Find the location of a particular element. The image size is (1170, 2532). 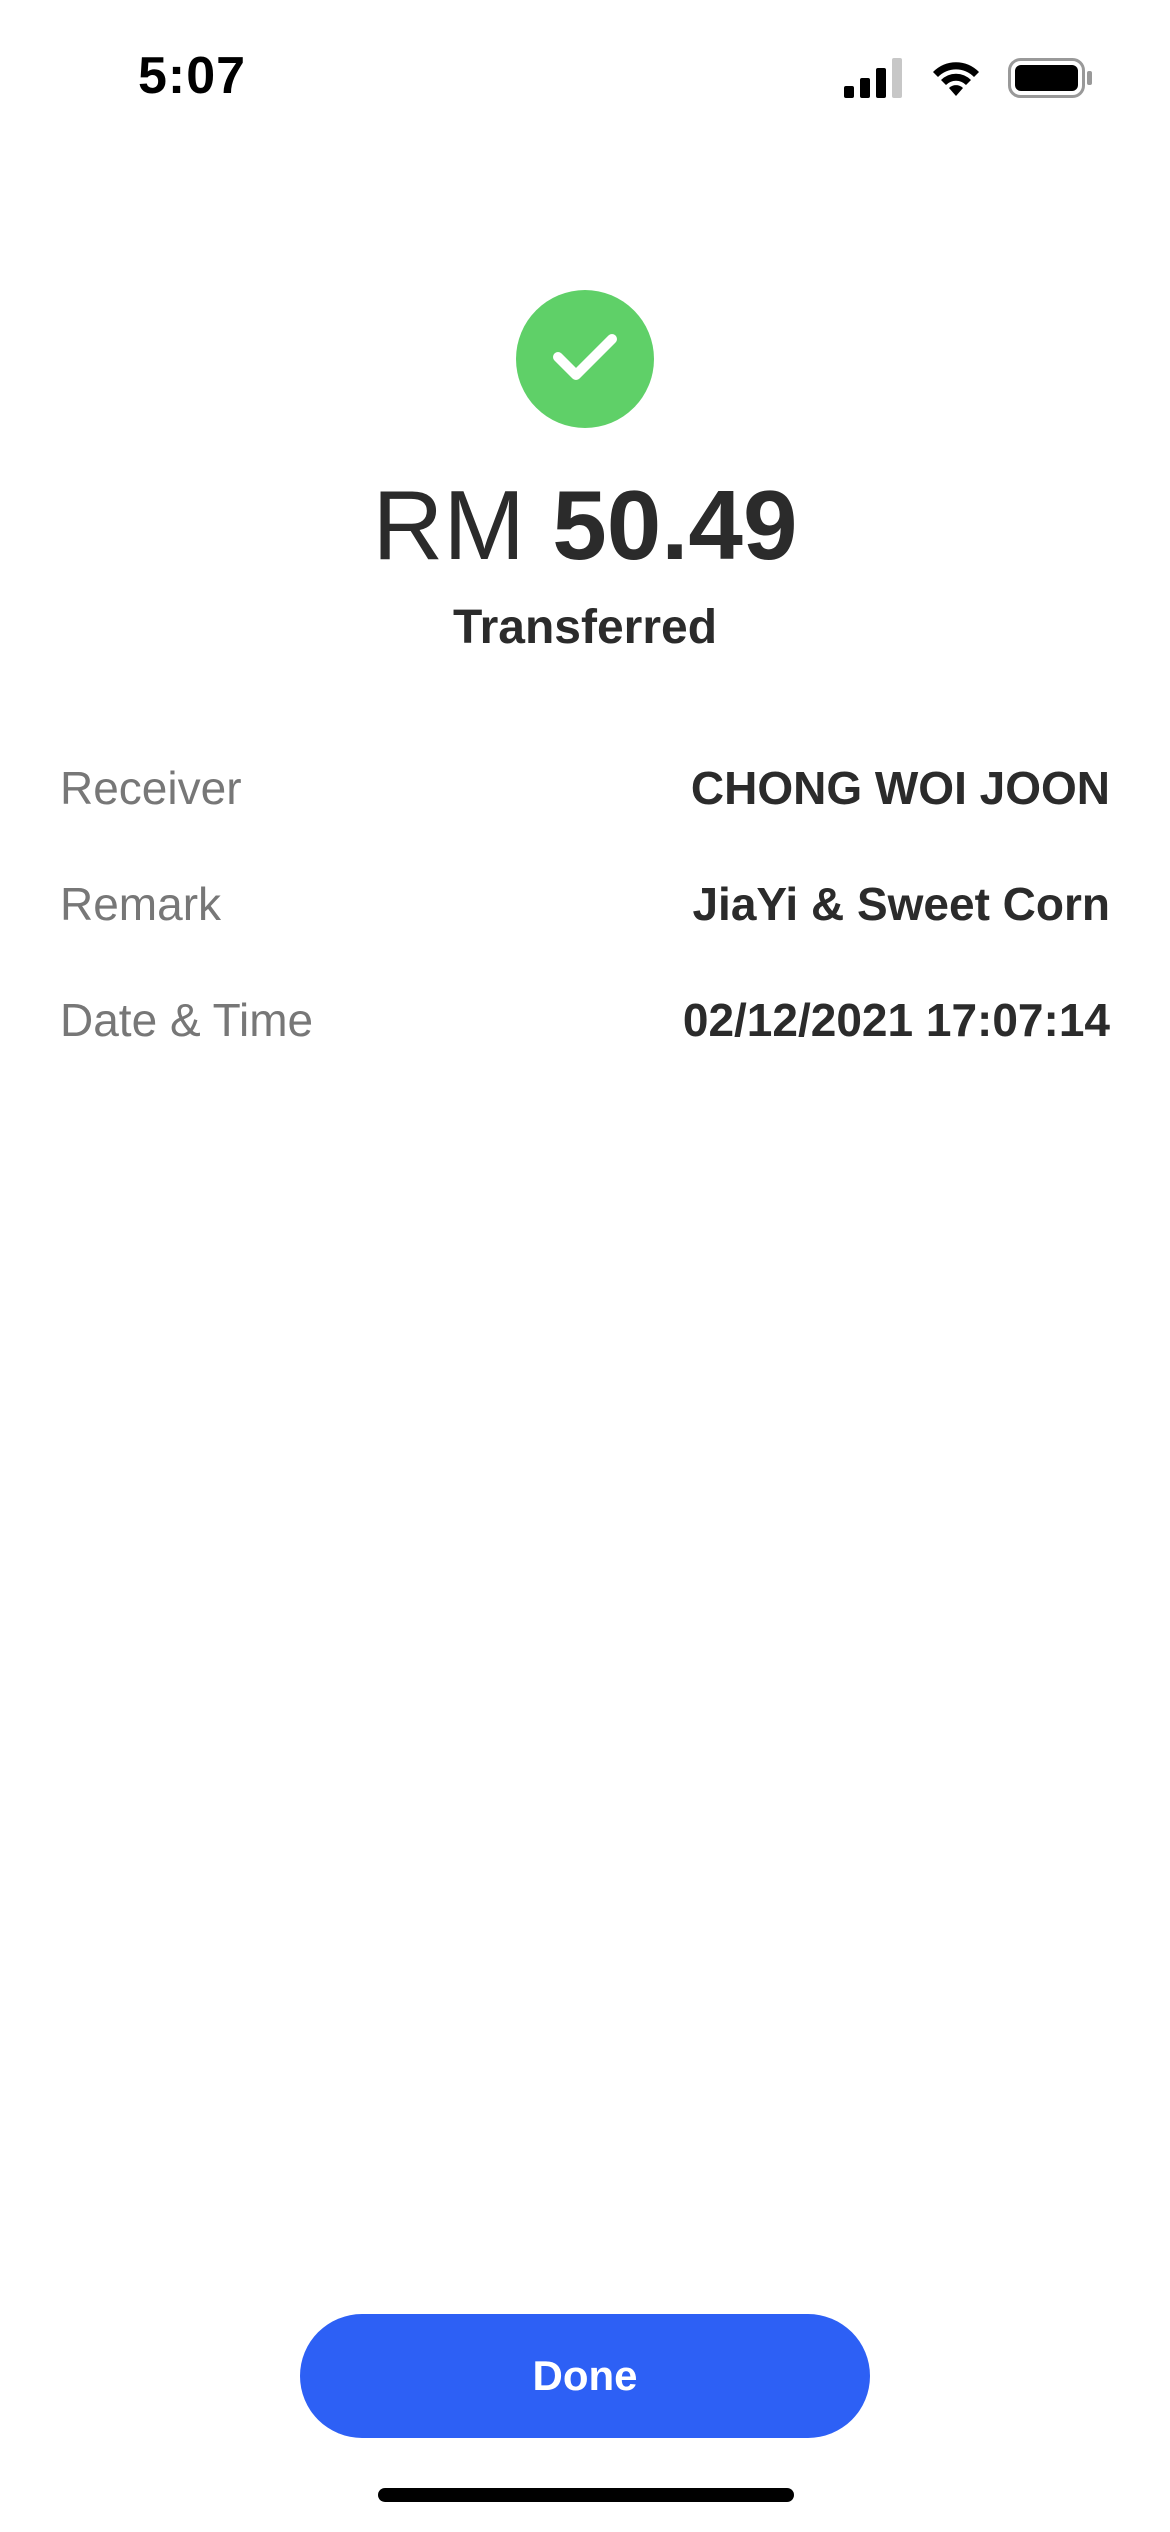

datetime-value: 02/12/2021 17:07:14 is located at coordinates (896, 1020).